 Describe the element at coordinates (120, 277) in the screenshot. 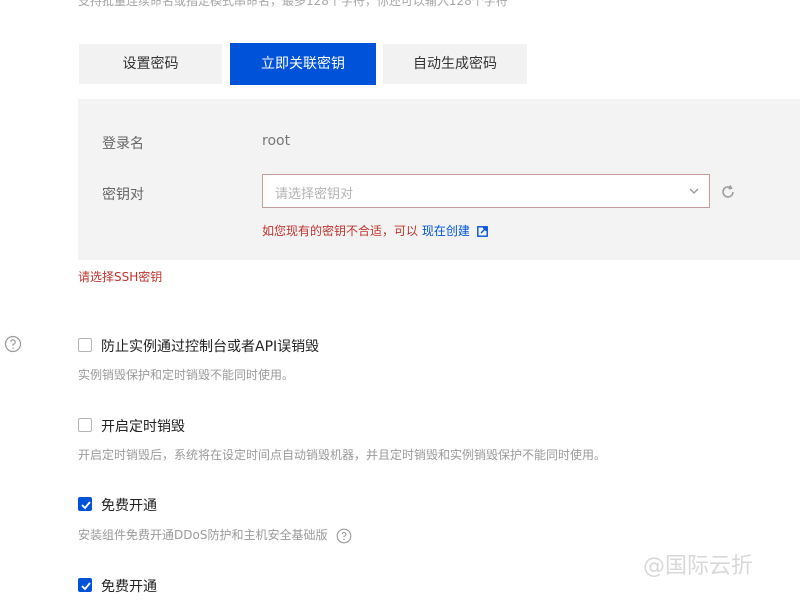

I see `ssh-key-error: 请选择SSH密钥` at that location.